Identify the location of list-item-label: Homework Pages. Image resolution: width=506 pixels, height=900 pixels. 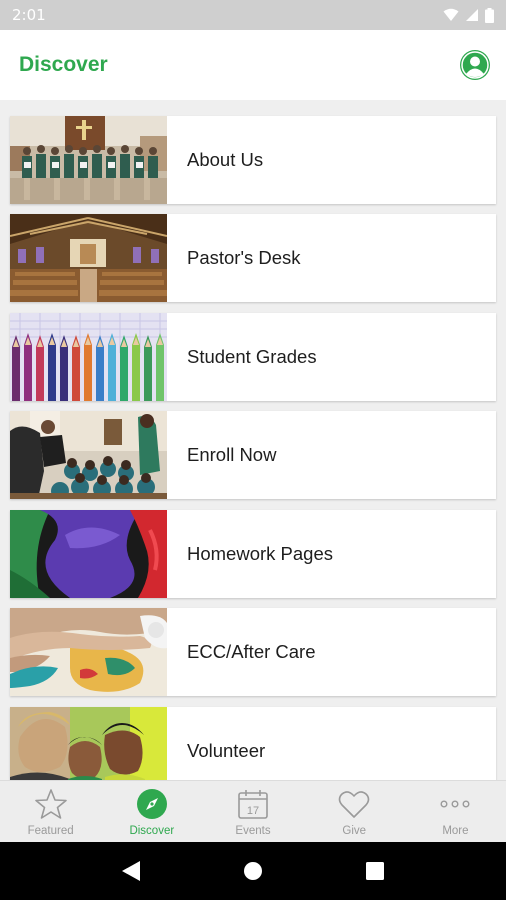
(260, 553).